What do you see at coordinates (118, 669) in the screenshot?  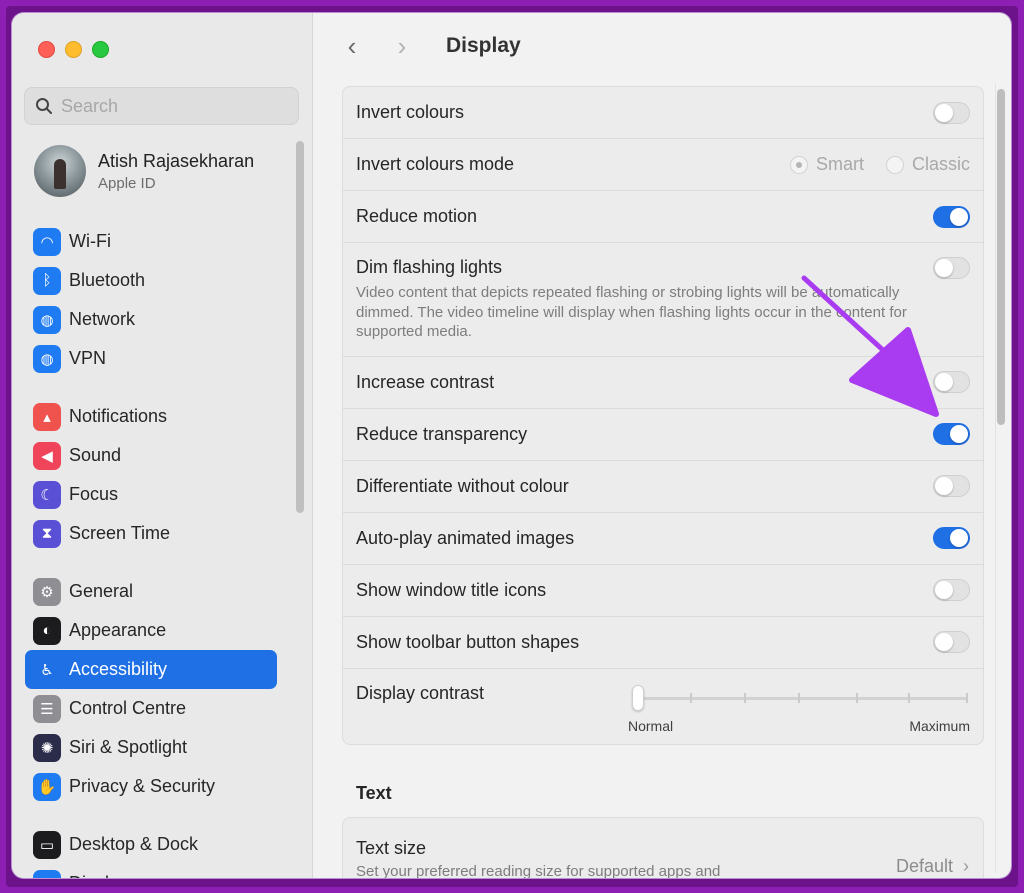 I see `sidebar-item-label: Accessibility` at bounding box center [118, 669].